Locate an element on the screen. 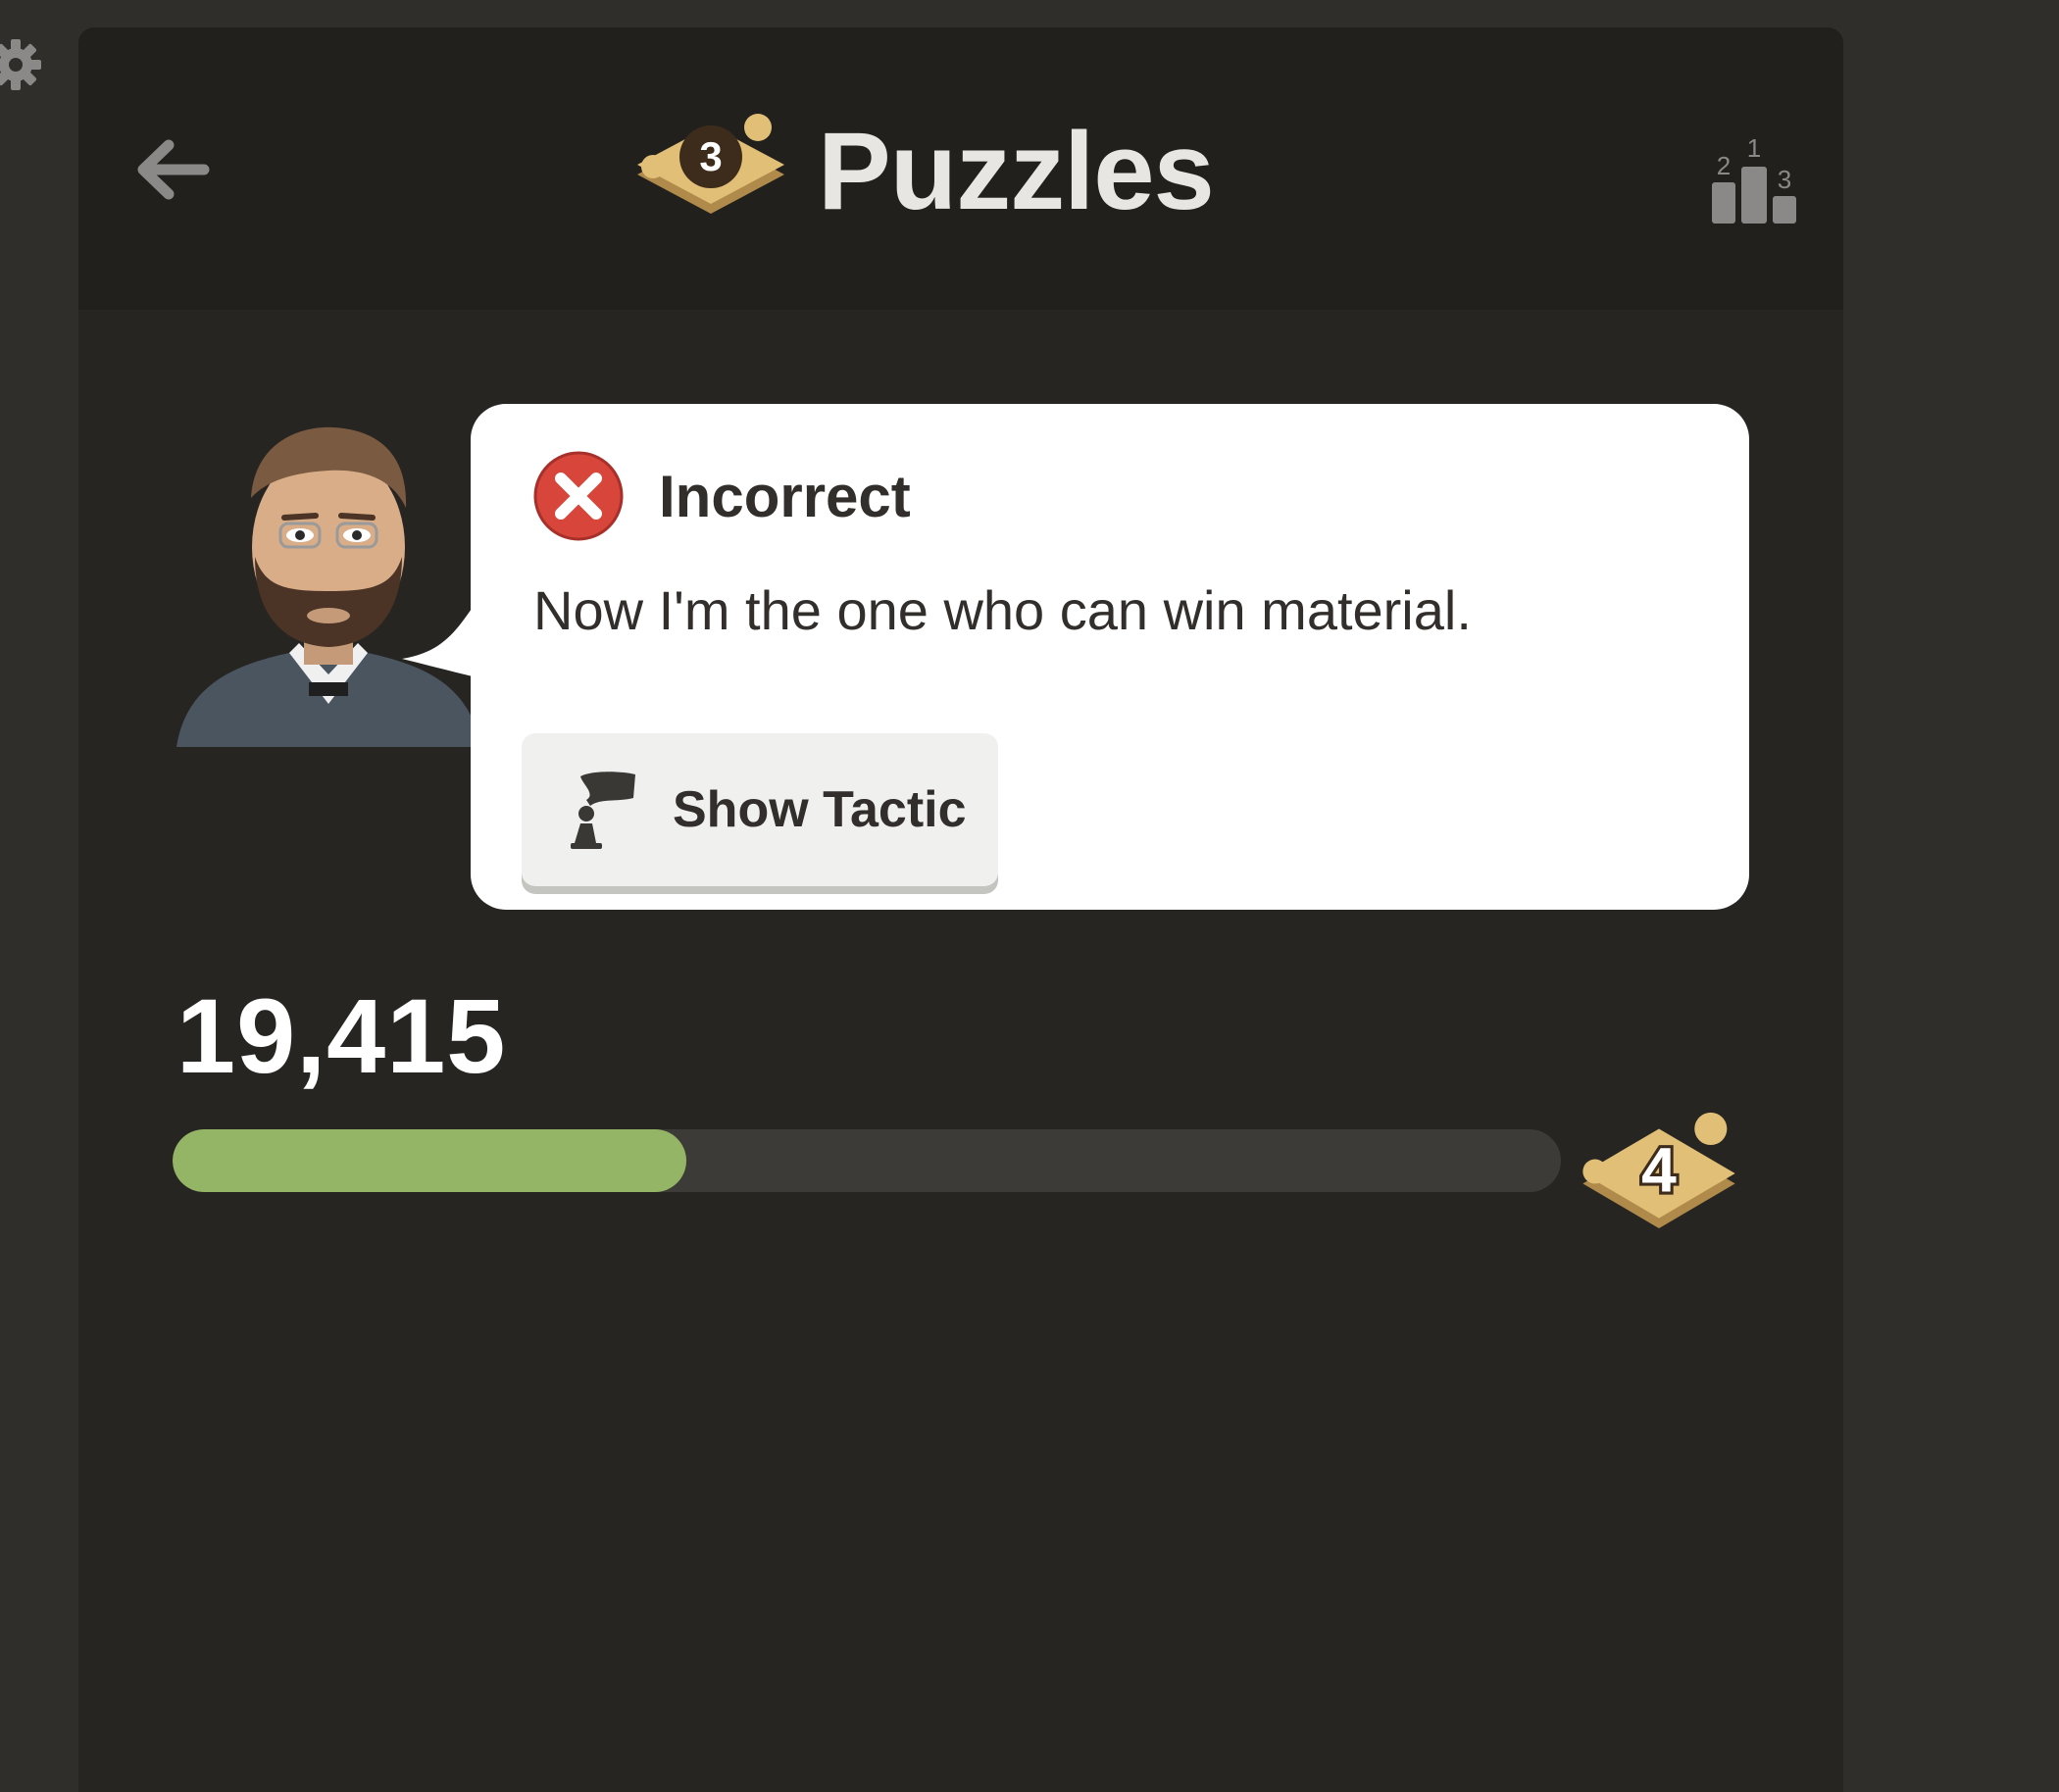 This screenshot has height=1792, width=2059. level-progress-bar is located at coordinates (867, 1160).